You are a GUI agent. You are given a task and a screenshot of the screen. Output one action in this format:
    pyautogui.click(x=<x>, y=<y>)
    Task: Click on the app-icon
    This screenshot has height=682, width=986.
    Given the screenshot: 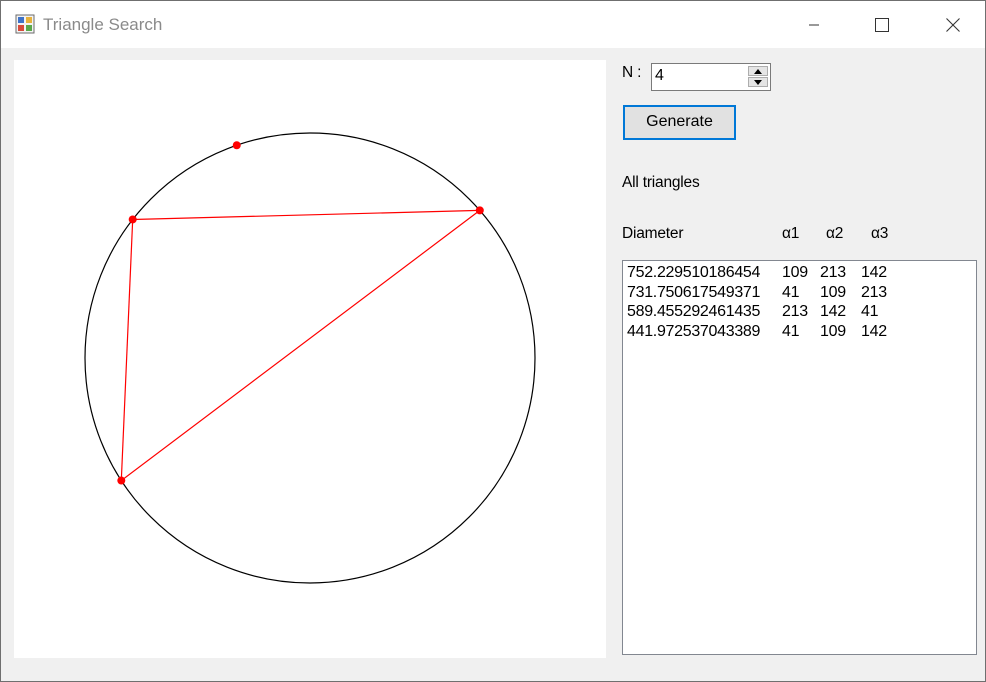 What is the action you would take?
    pyautogui.click(x=25, y=24)
    